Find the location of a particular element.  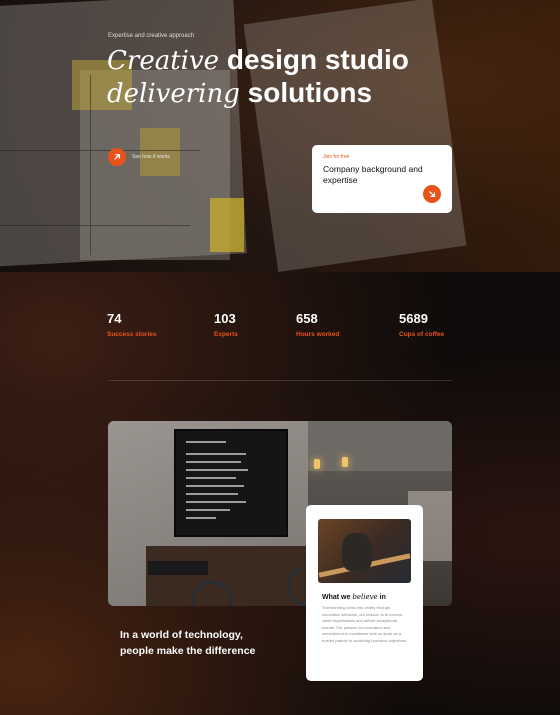

stat-success-stories: 74 Success stories is located at coordinates (132, 324).